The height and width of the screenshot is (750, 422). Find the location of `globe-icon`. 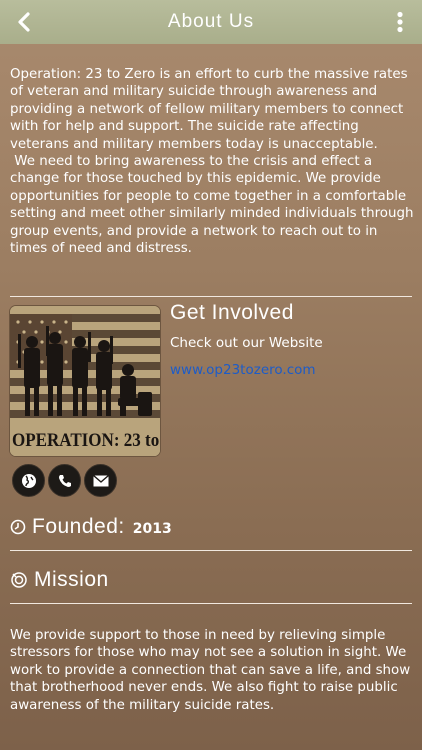

globe-icon is located at coordinates (28, 480).